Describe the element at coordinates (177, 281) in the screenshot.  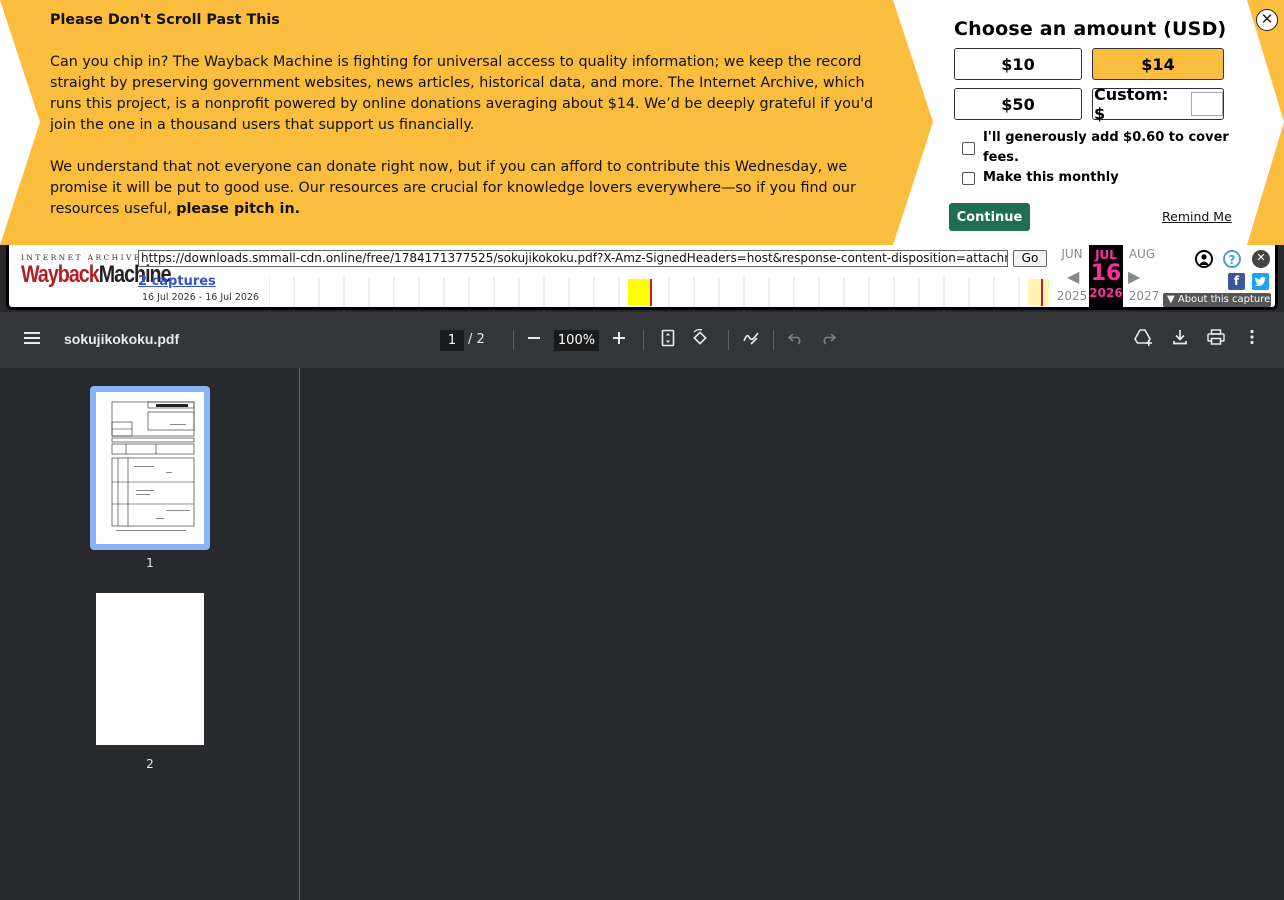
I see `captures-link: 2 captures` at that location.